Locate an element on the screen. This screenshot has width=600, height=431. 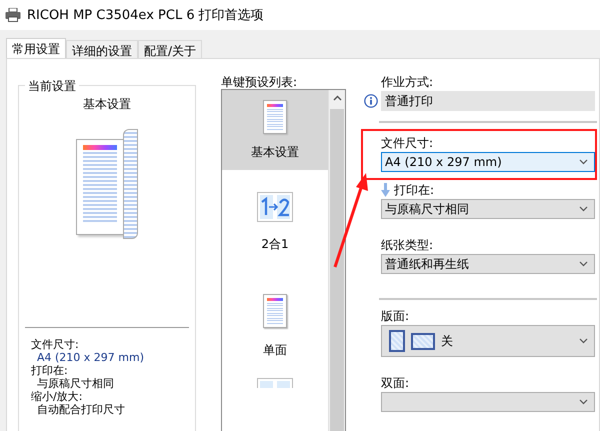
printer-icon is located at coordinates (13, 15).